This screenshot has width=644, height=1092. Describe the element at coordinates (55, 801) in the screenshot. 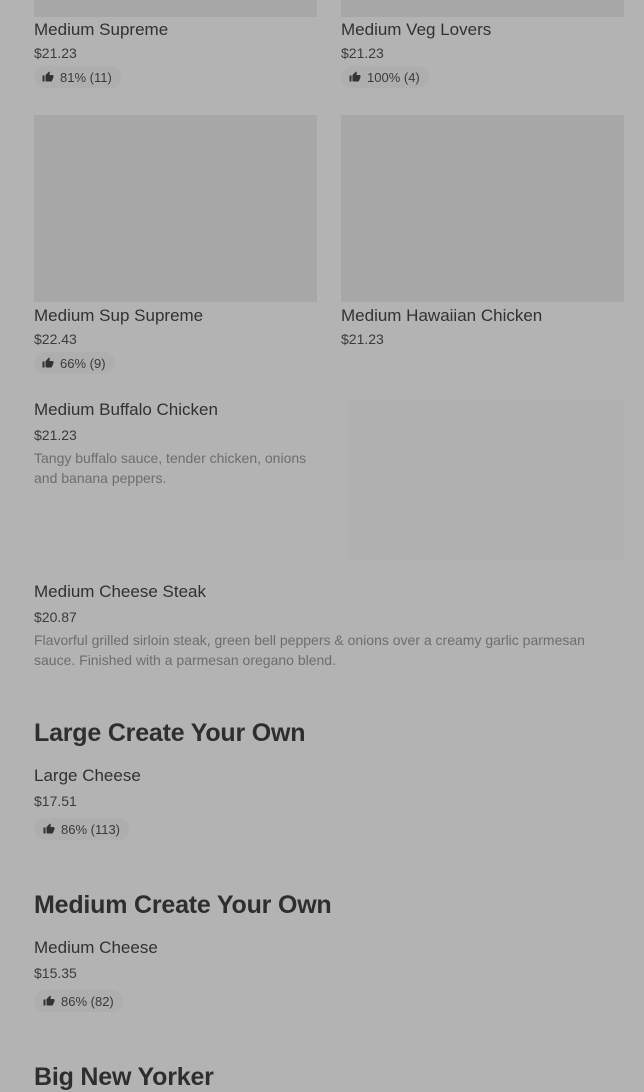

I see `item-price: $17.51` at that location.